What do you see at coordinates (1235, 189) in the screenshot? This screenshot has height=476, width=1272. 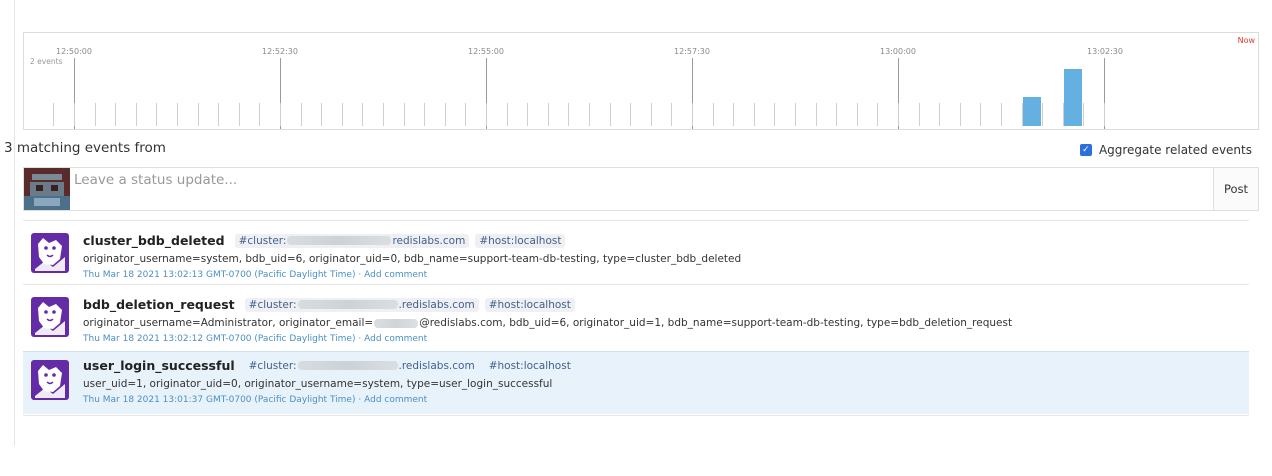 I see `post-button: Post` at bounding box center [1235, 189].